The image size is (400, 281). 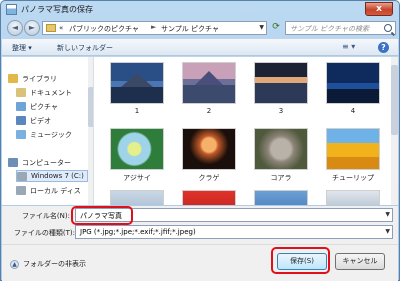 I want to click on nav-item-label: Windows 7 (C:), so click(x=57, y=176).